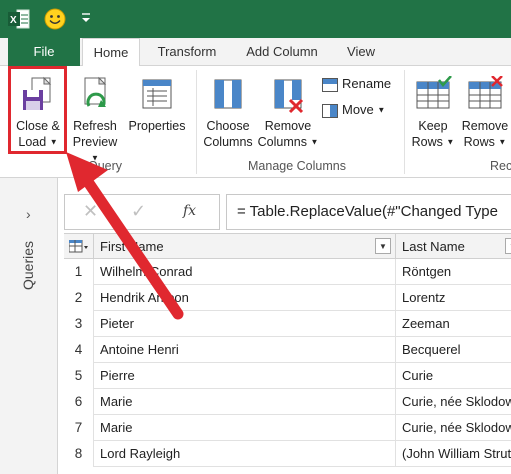 Image resolution: width=511 pixels, height=474 pixels. I want to click on remove-columns-label-2: Columns, so click(282, 142).